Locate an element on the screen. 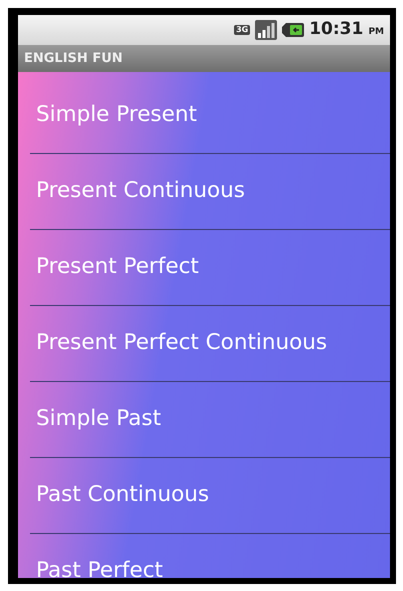  clock-time: 10:31 is located at coordinates (336, 29).